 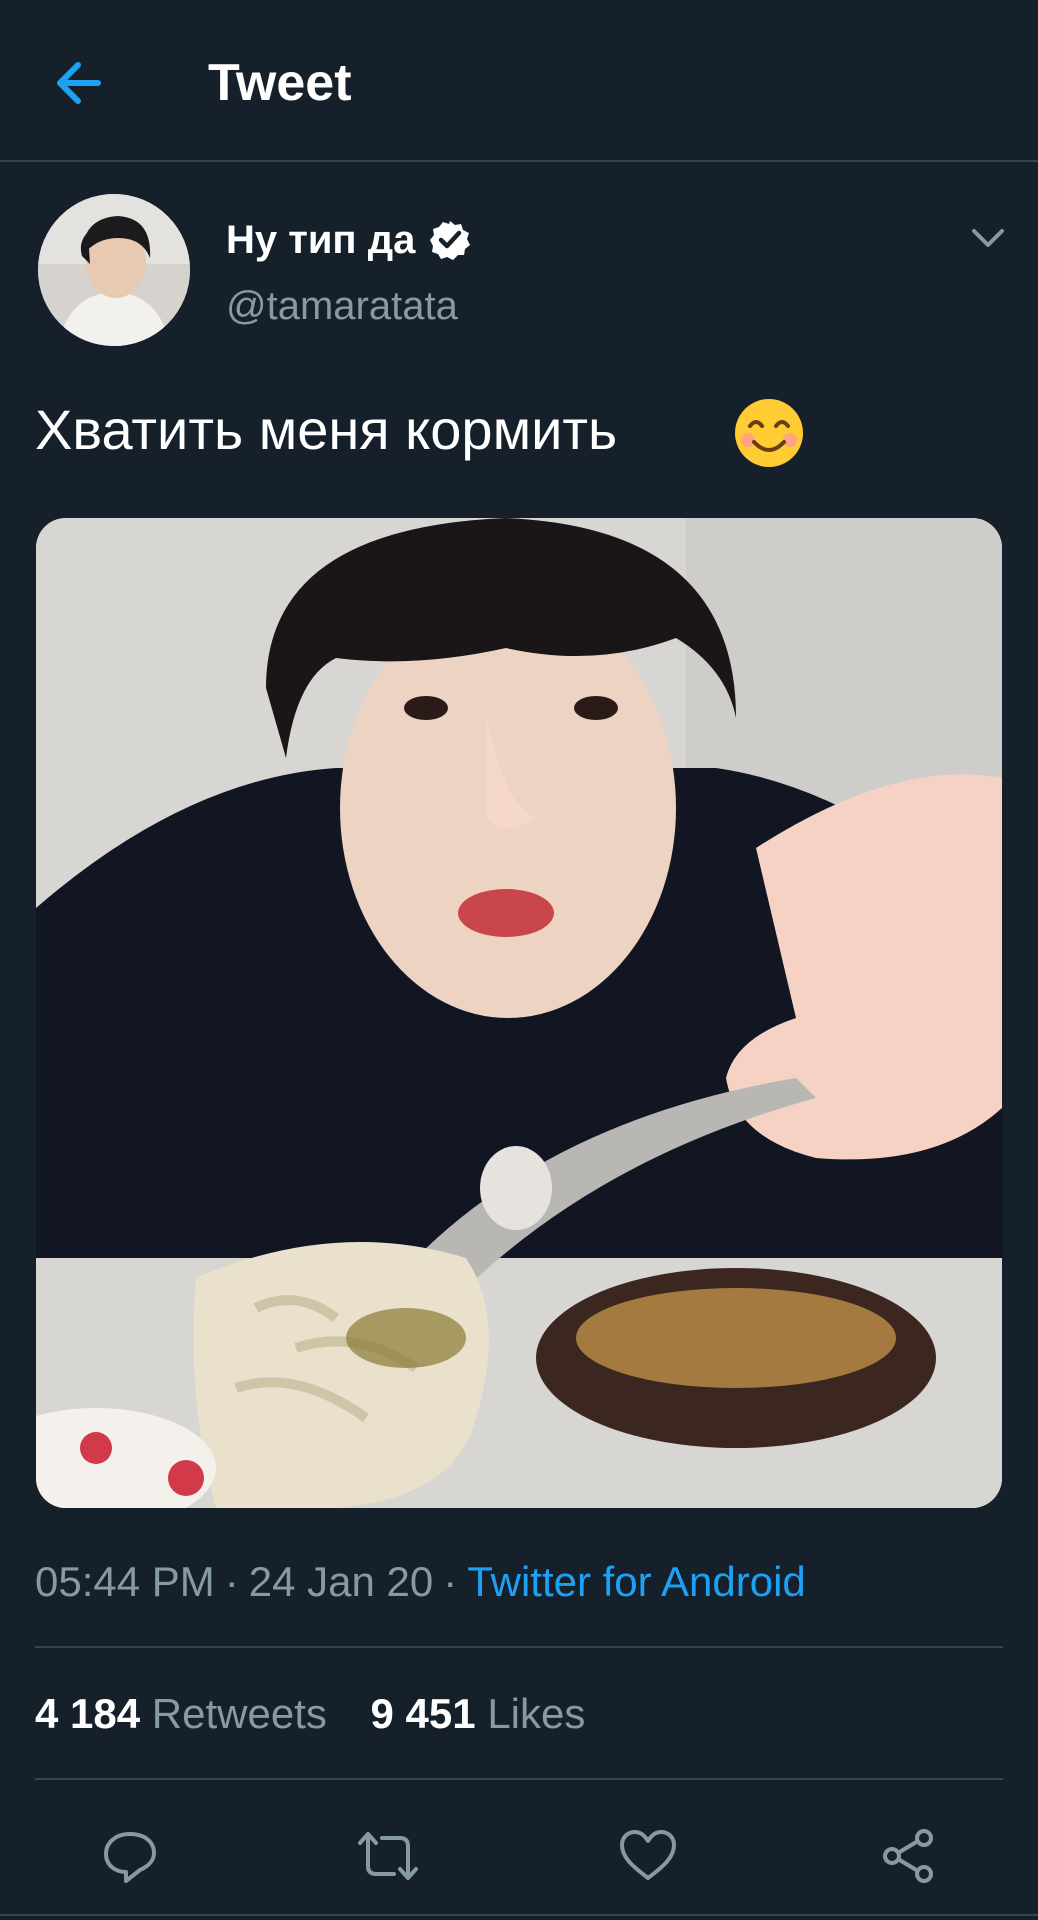 I want to click on smiling-face-emoji, so click(x=769, y=433).